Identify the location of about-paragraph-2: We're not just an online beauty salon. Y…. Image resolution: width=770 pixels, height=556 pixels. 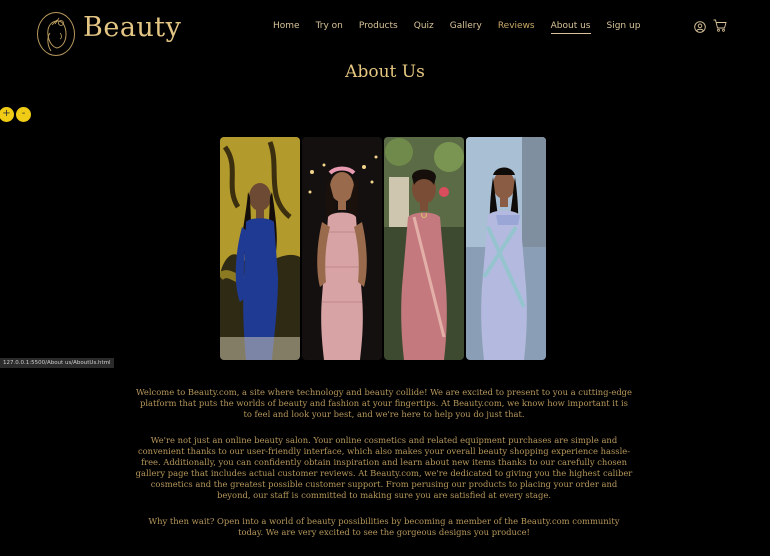
(384, 467).